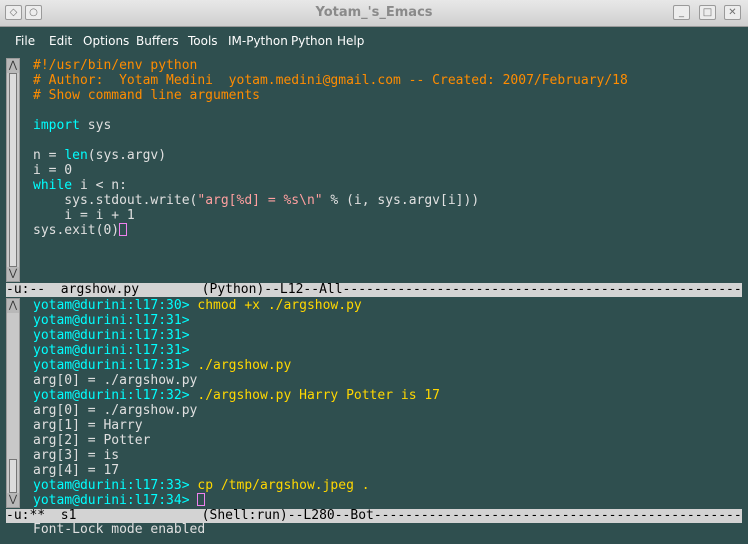 Image resolution: width=748 pixels, height=544 pixels. Describe the element at coordinates (387, 455) in the screenshot. I see `shell-line: arg[3] = is` at that location.